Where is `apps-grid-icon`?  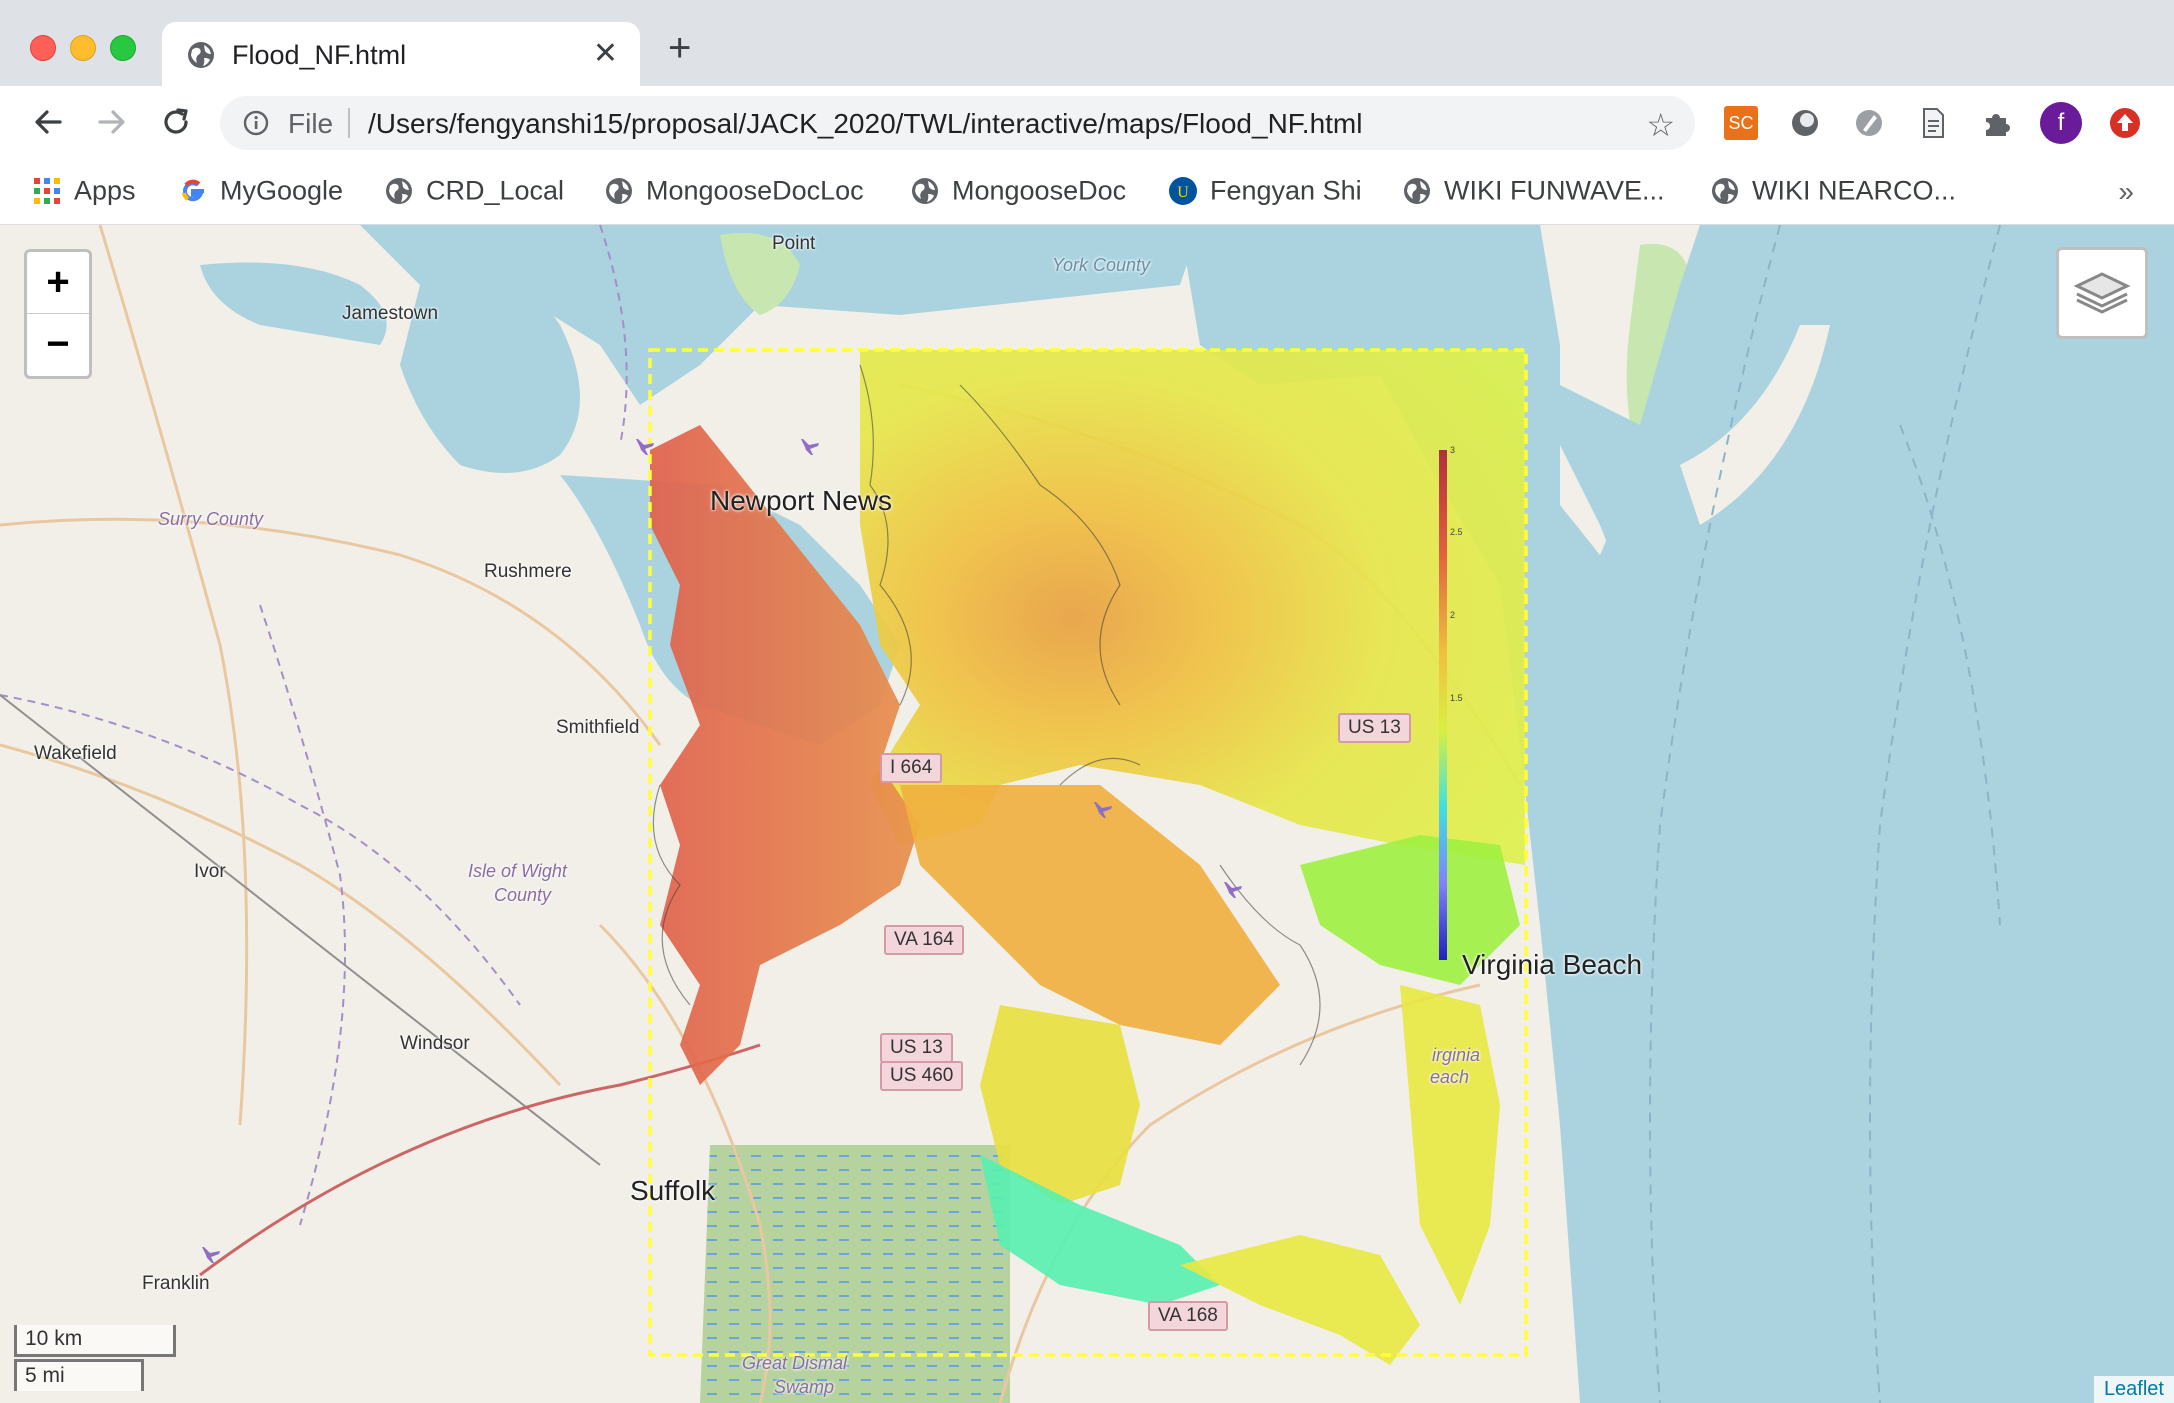 apps-grid-icon is located at coordinates (47, 190).